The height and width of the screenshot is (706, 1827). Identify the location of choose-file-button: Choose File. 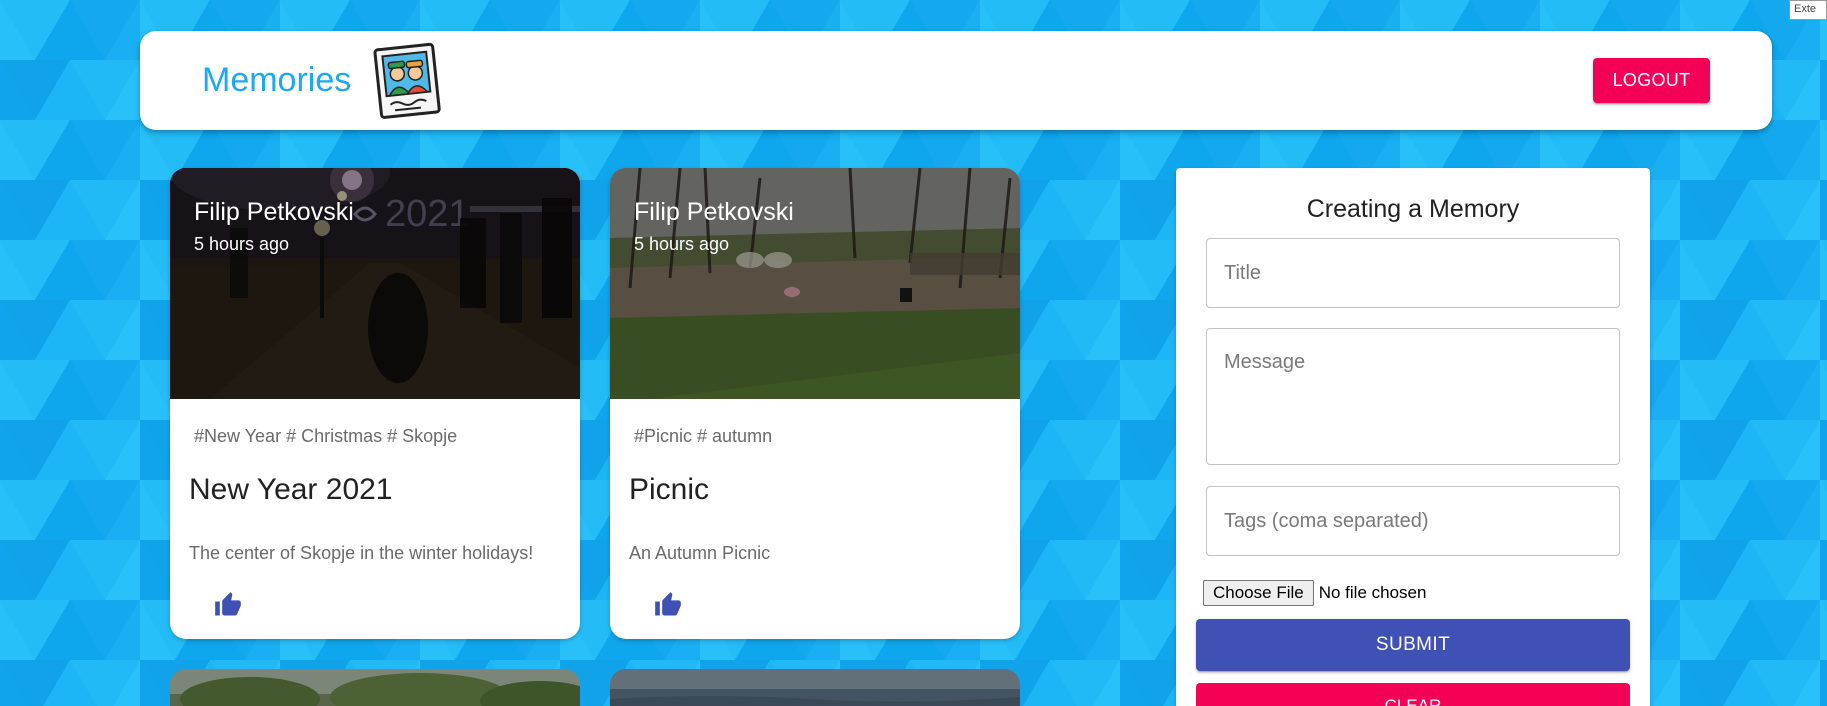
(1258, 593).